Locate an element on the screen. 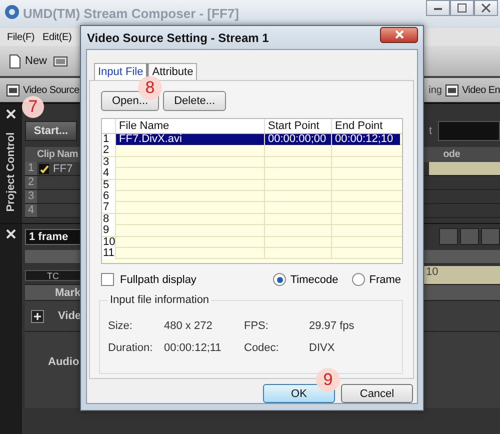 The width and height of the screenshot is (500, 434). cancel-button: Cancel is located at coordinates (377, 393).